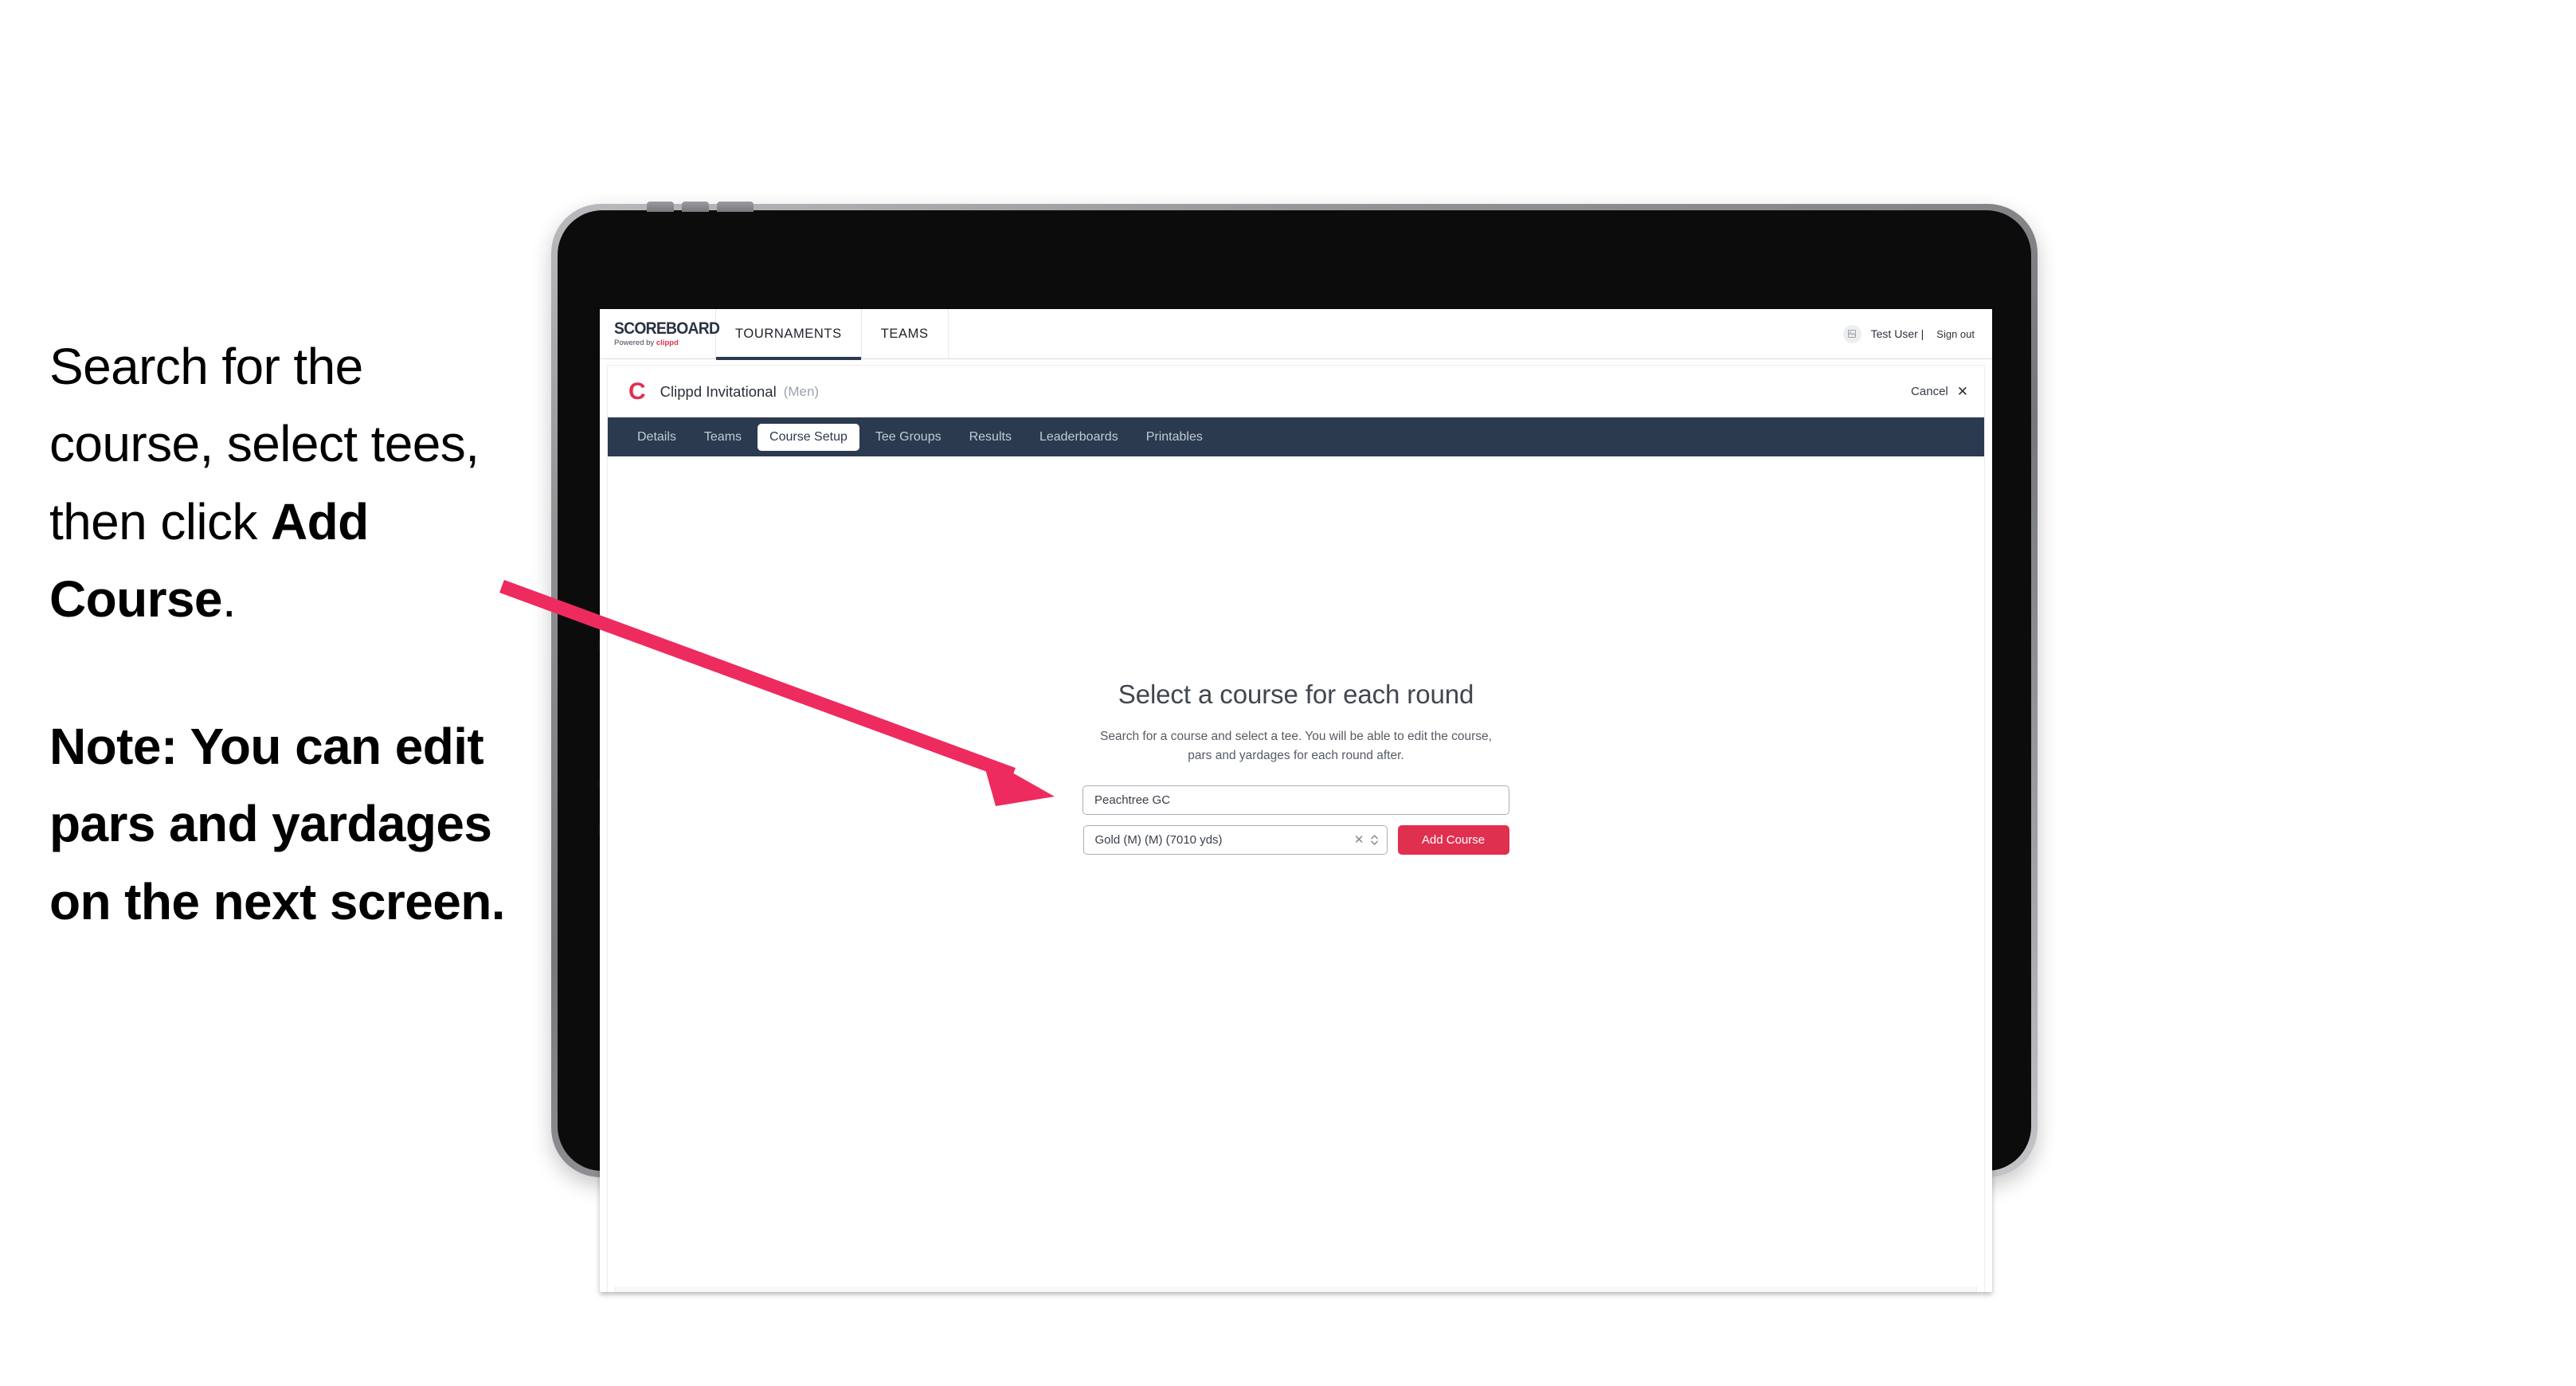 This screenshot has width=2576, height=1386. Describe the element at coordinates (1897, 333) in the screenshot. I see `user-name: Test User |` at that location.